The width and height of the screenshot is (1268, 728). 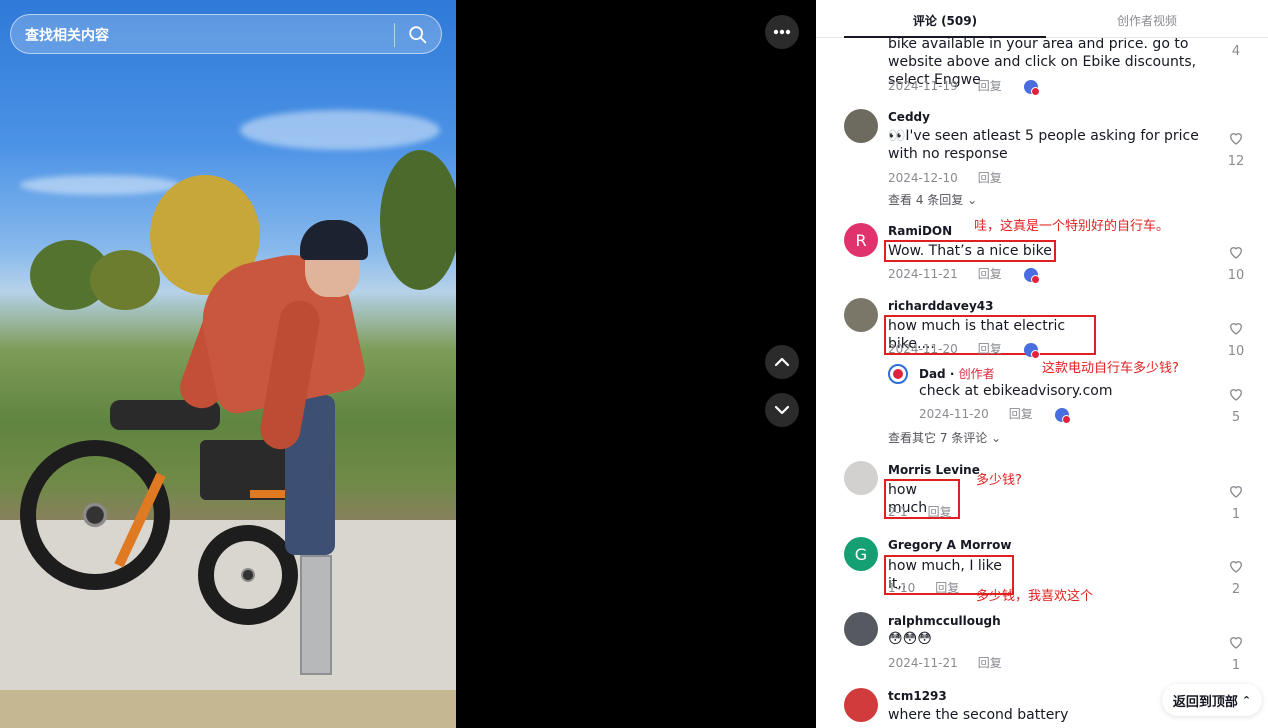 I want to click on view-replies-button: 查看 4 条回复 ⌄, so click(x=932, y=199).